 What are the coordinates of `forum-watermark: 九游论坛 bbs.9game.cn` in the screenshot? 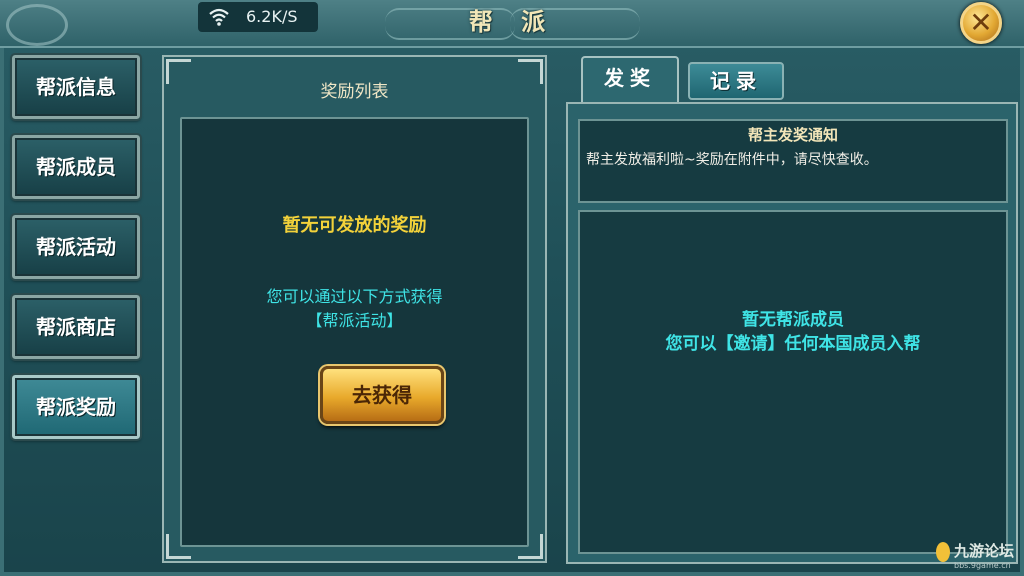 It's located at (978, 557).